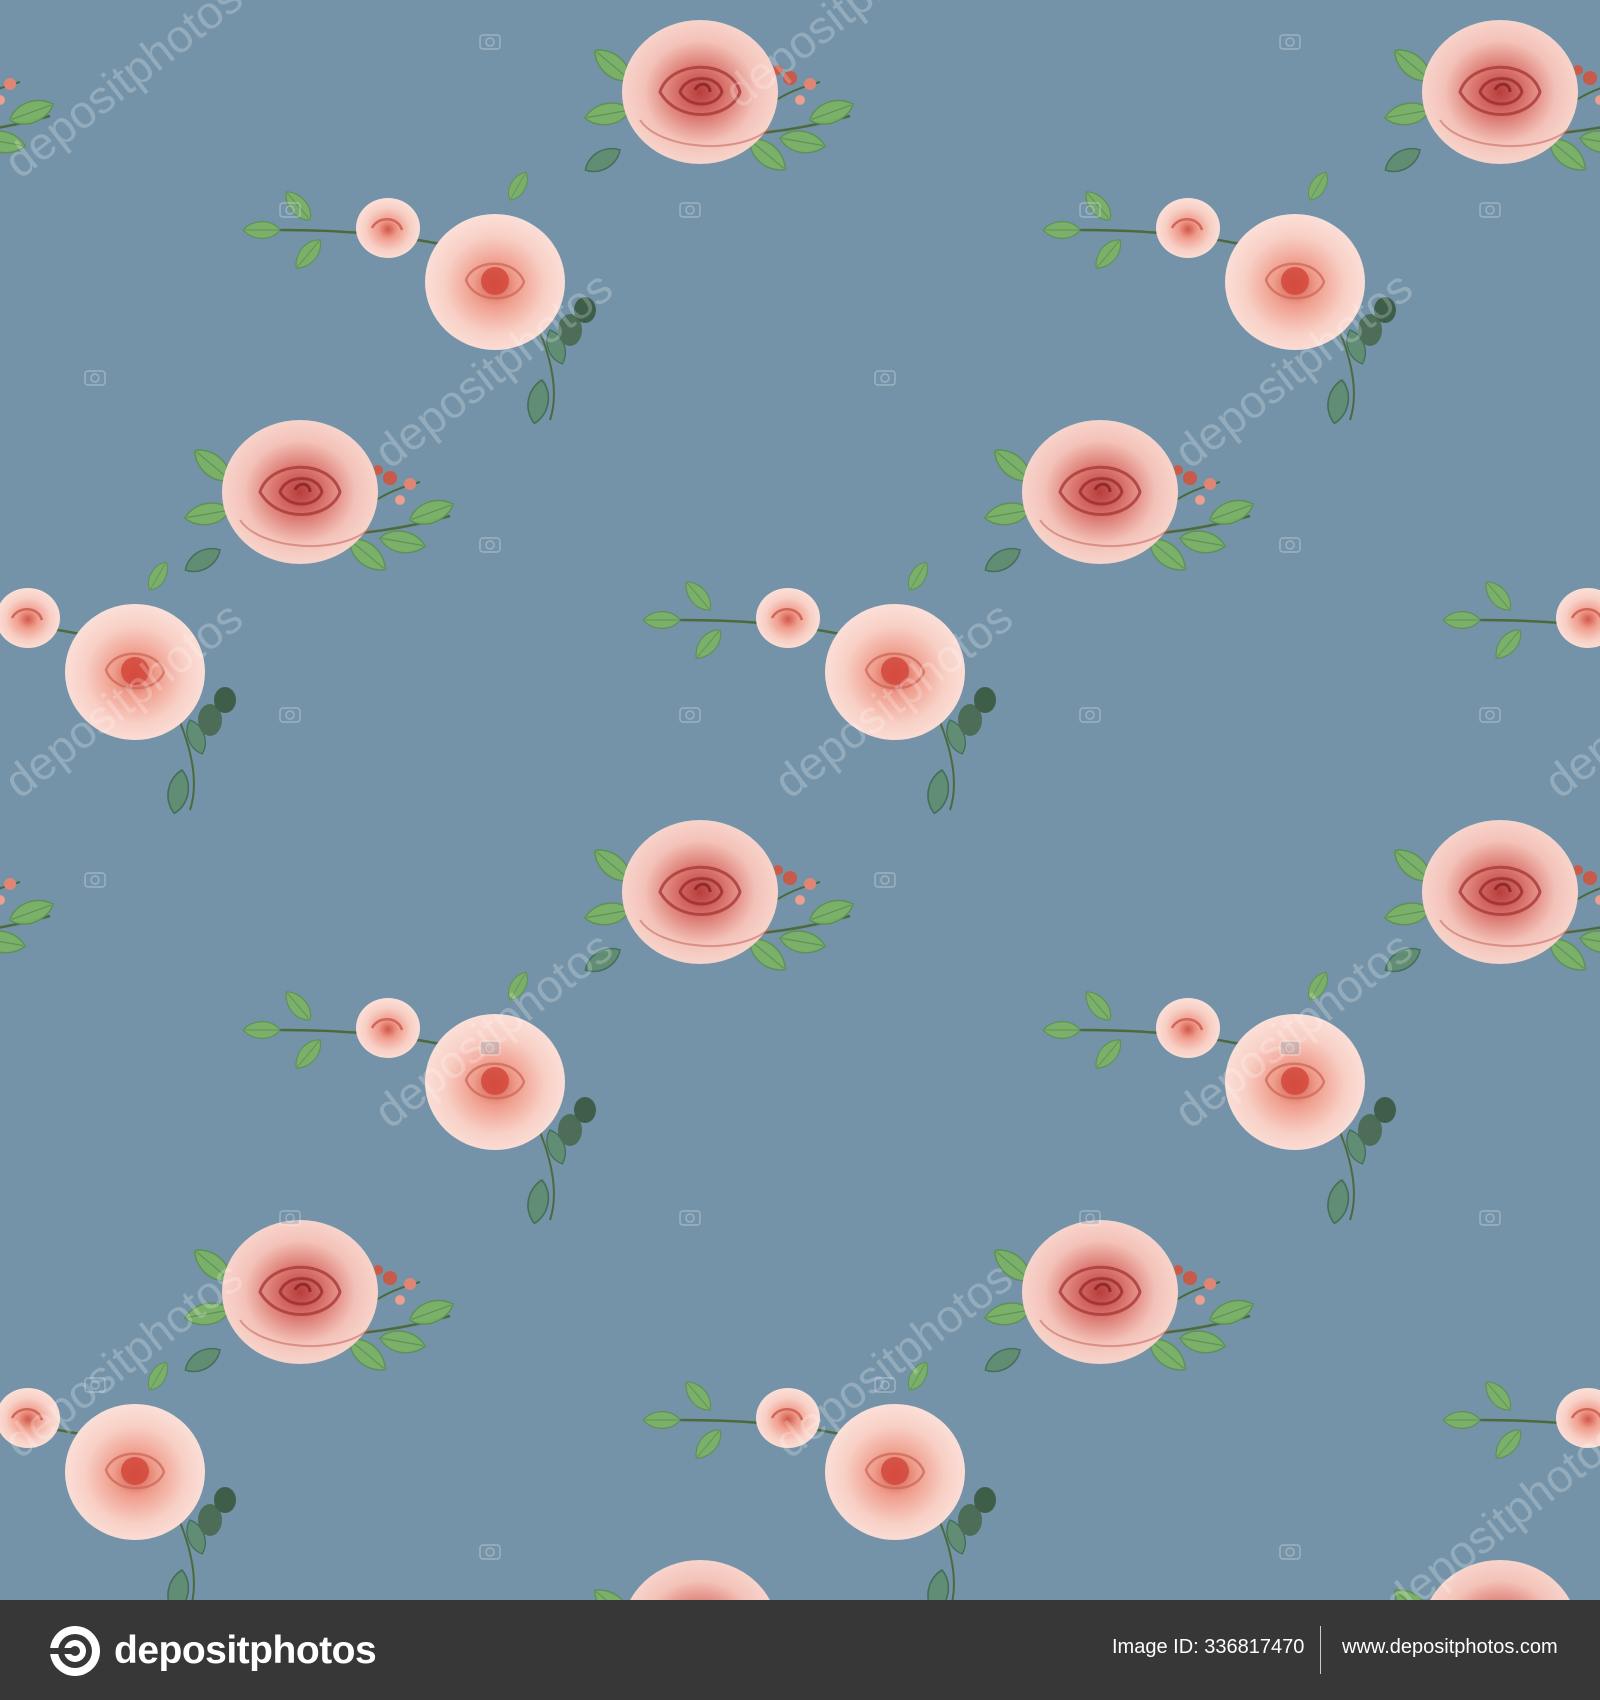 The height and width of the screenshot is (1700, 1600). Describe the element at coordinates (1320, 1650) in the screenshot. I see `footer-divider` at that location.